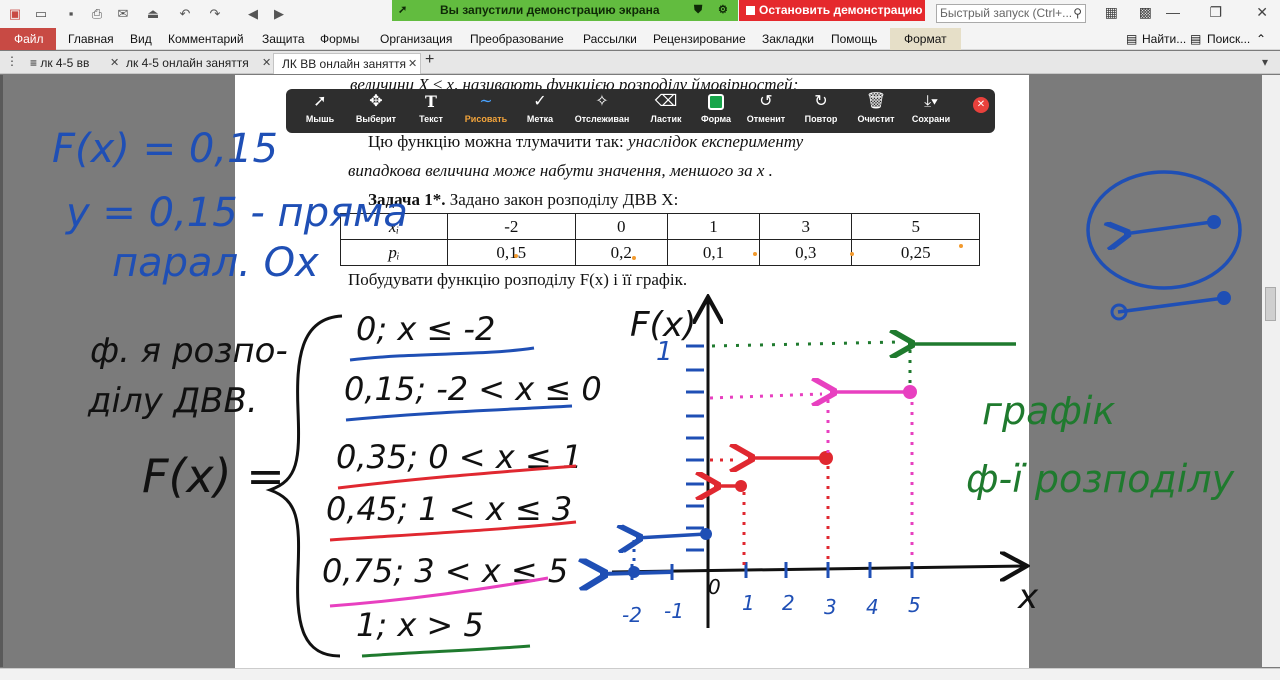 Image resolution: width=1280 pixels, height=680 pixels. Describe the element at coordinates (766, 111) in the screenshot. I see `tool-undo: ↺ Отменит` at that location.